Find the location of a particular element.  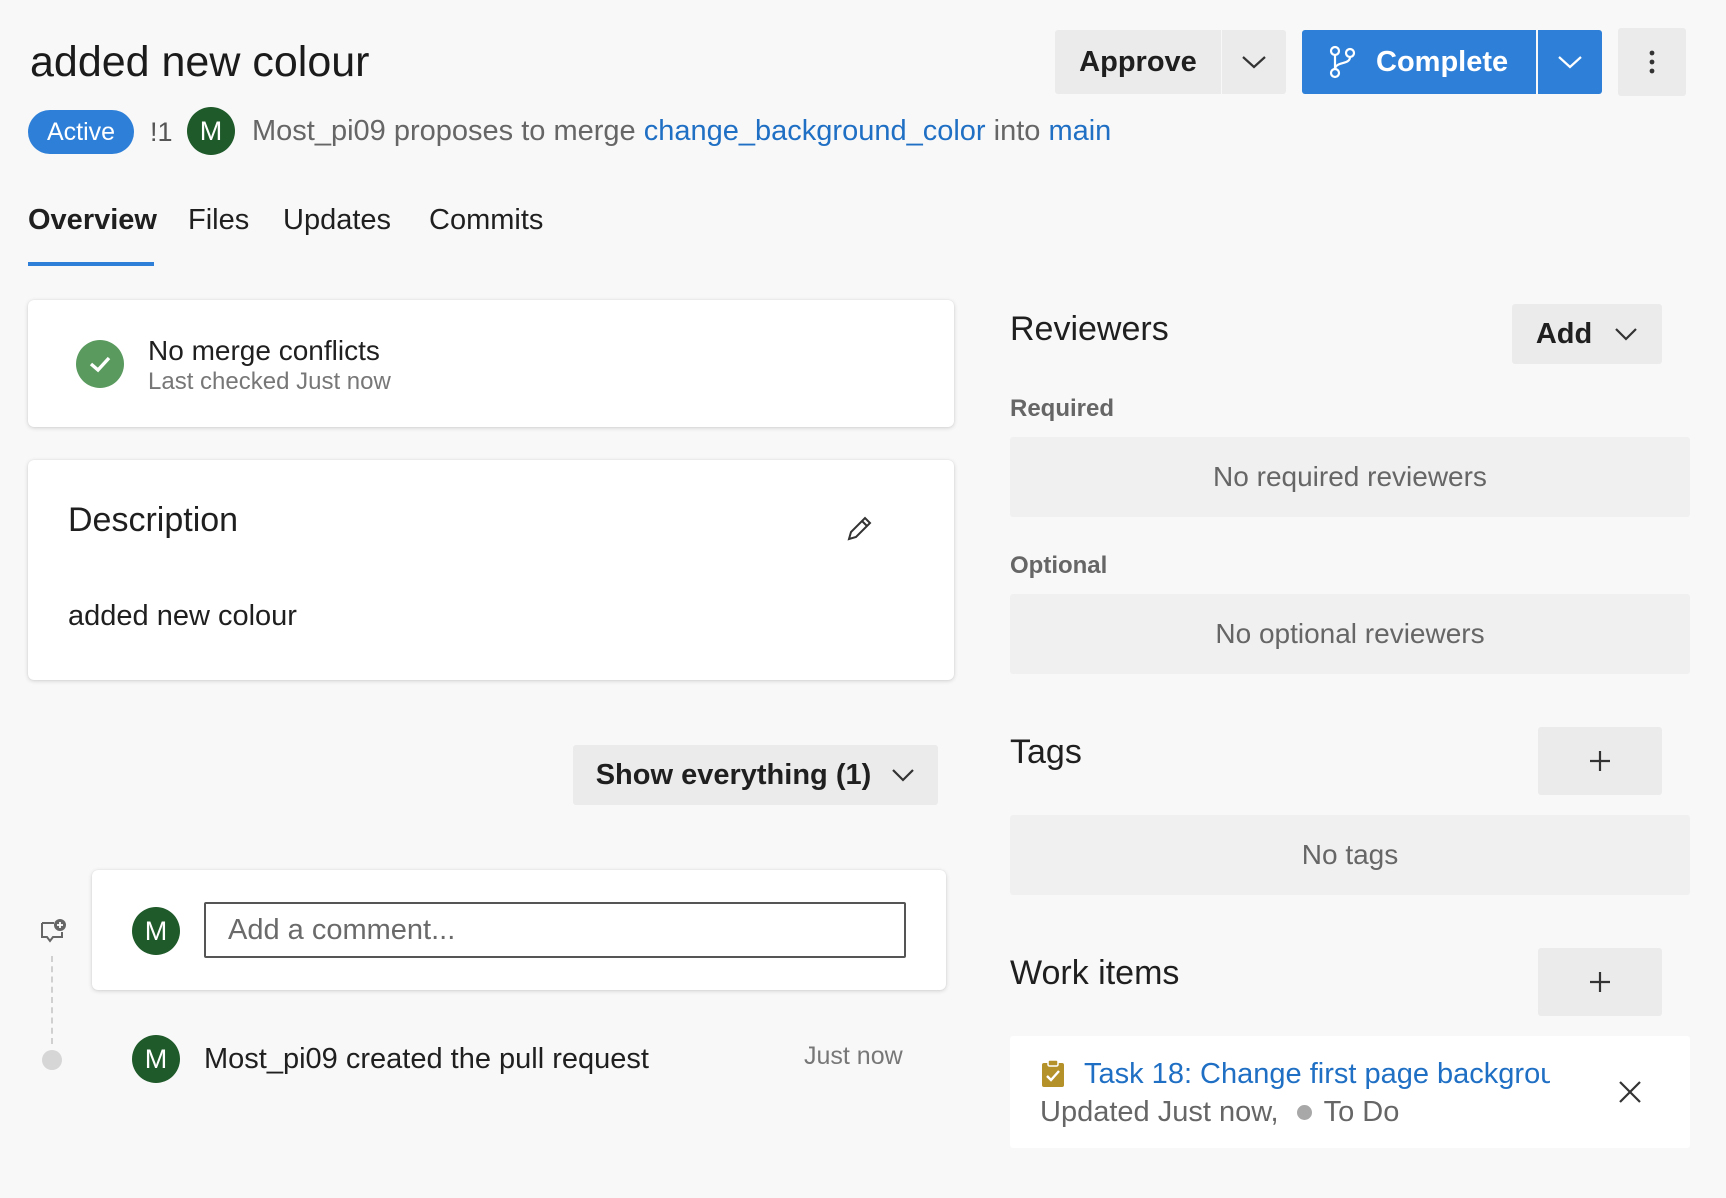

complete-button: Complete is located at coordinates (1419, 62).